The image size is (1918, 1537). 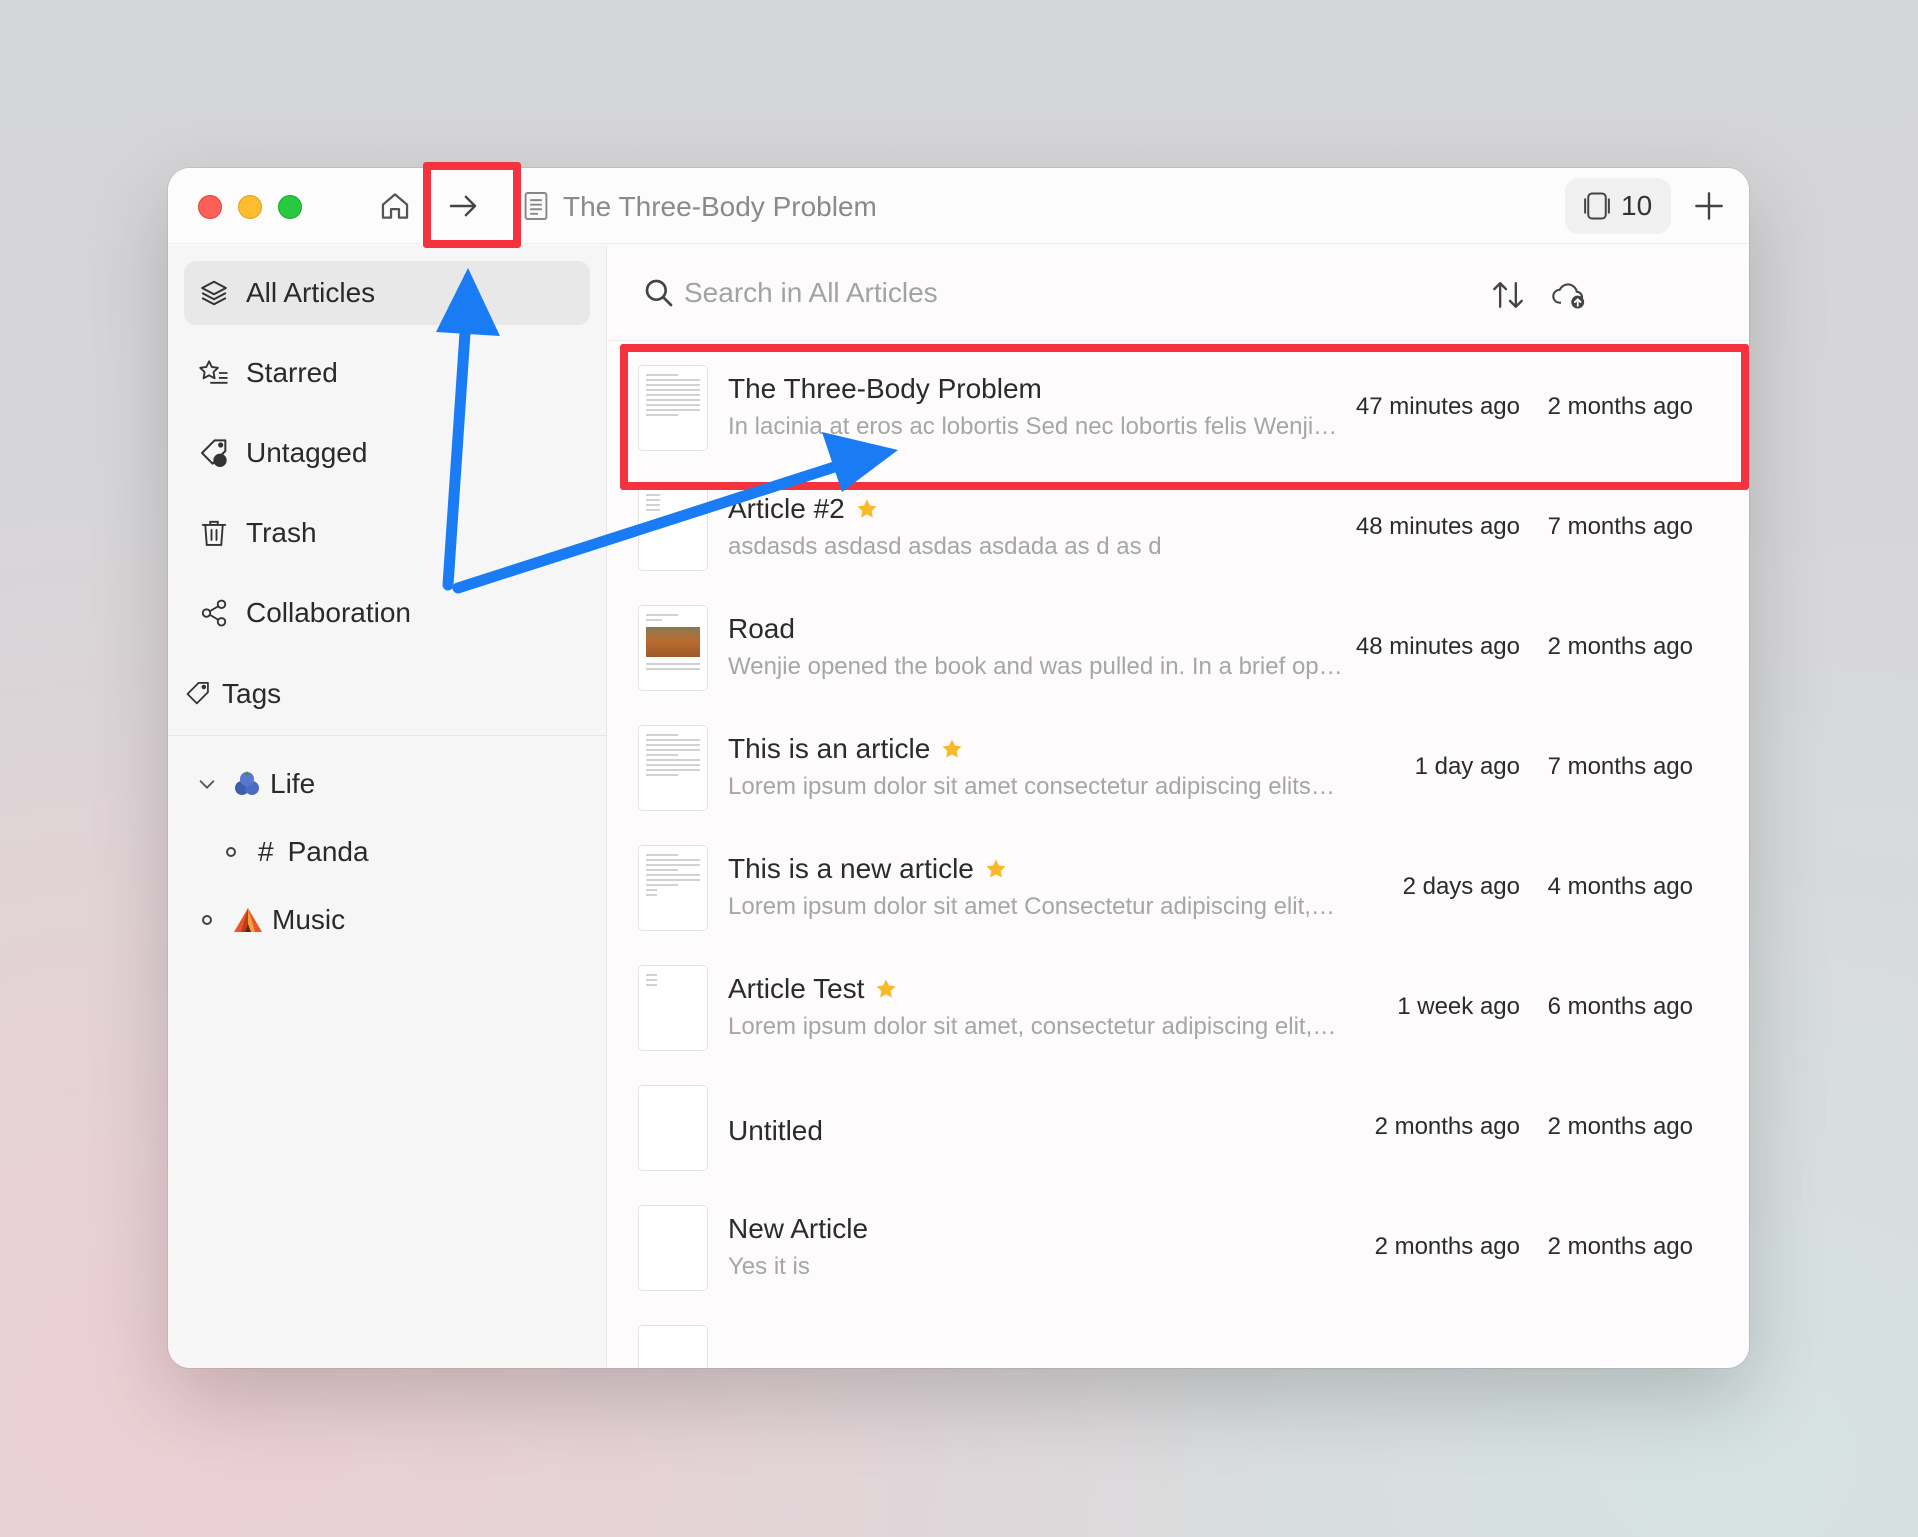 What do you see at coordinates (387, 735) in the screenshot?
I see `sidebar-divider` at bounding box center [387, 735].